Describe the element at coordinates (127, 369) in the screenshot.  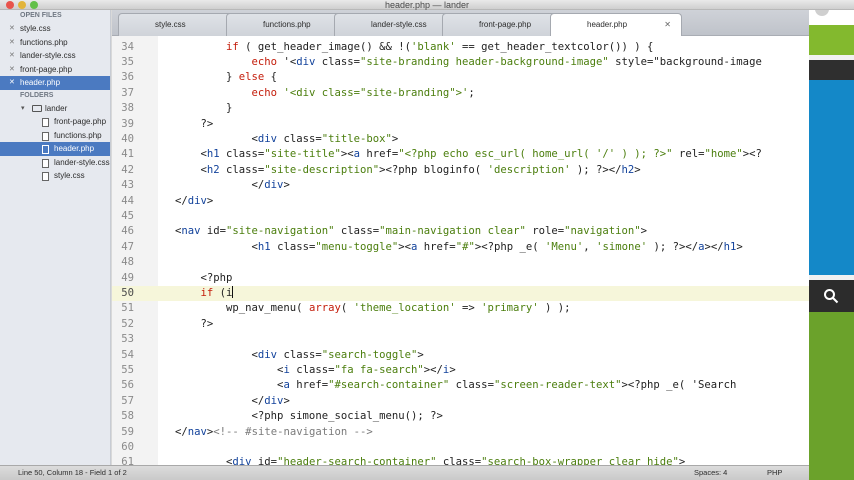
I see `line-number: 55` at that location.